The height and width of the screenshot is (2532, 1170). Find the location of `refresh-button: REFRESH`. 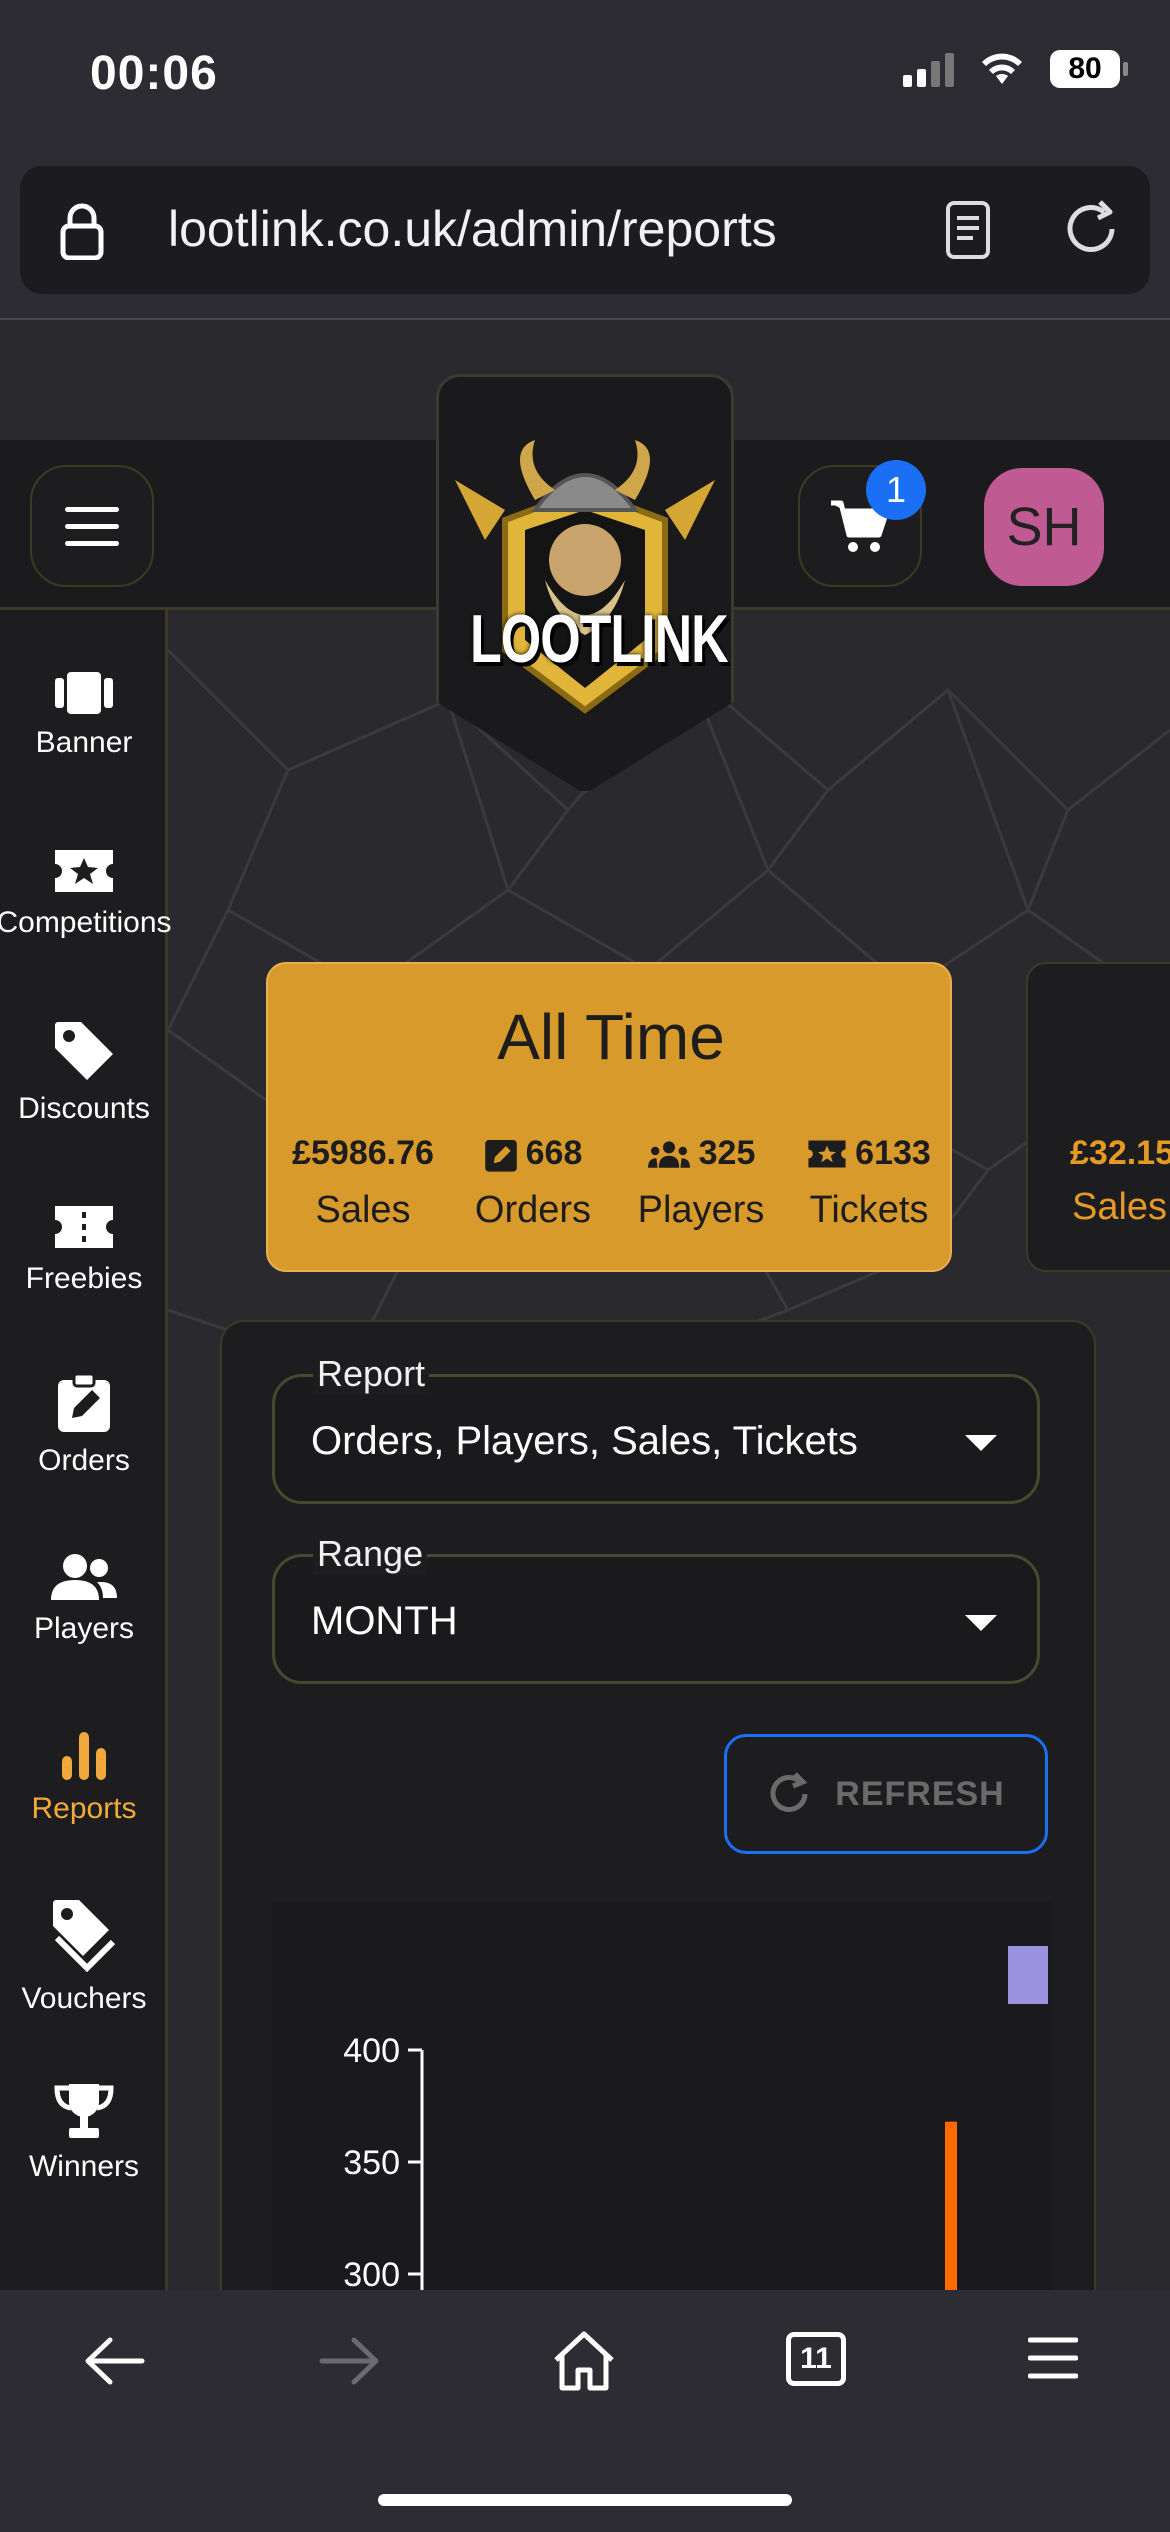

refresh-button: REFRESH is located at coordinates (886, 1794).